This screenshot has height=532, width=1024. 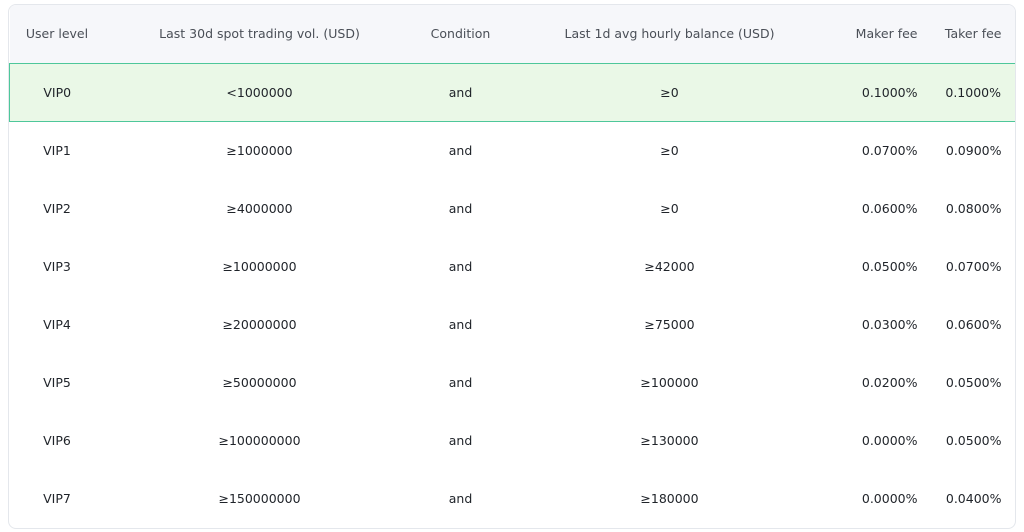 I want to click on cell-hourly-balance: ≥100000, so click(x=669, y=382).